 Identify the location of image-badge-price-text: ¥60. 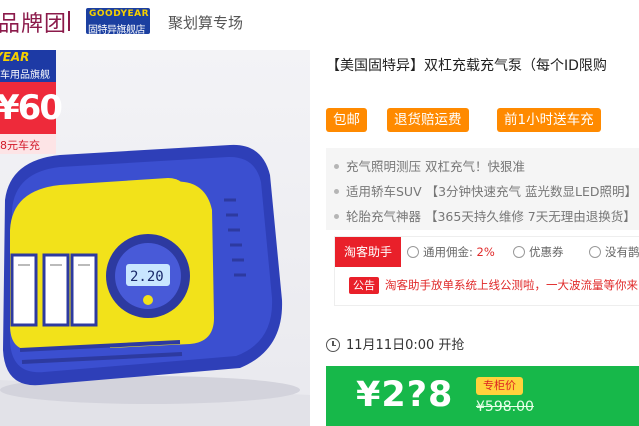
(31, 108).